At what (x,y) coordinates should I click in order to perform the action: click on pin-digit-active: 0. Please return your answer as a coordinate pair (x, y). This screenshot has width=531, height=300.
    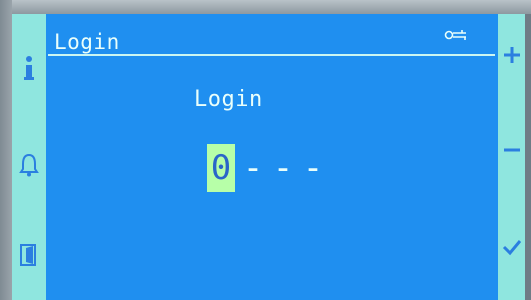
    Looking at the image, I should click on (221, 168).